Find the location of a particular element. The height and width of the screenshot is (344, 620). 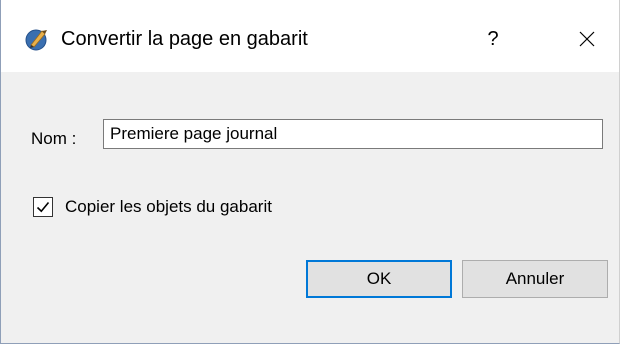

ok-button: OK is located at coordinates (379, 279).